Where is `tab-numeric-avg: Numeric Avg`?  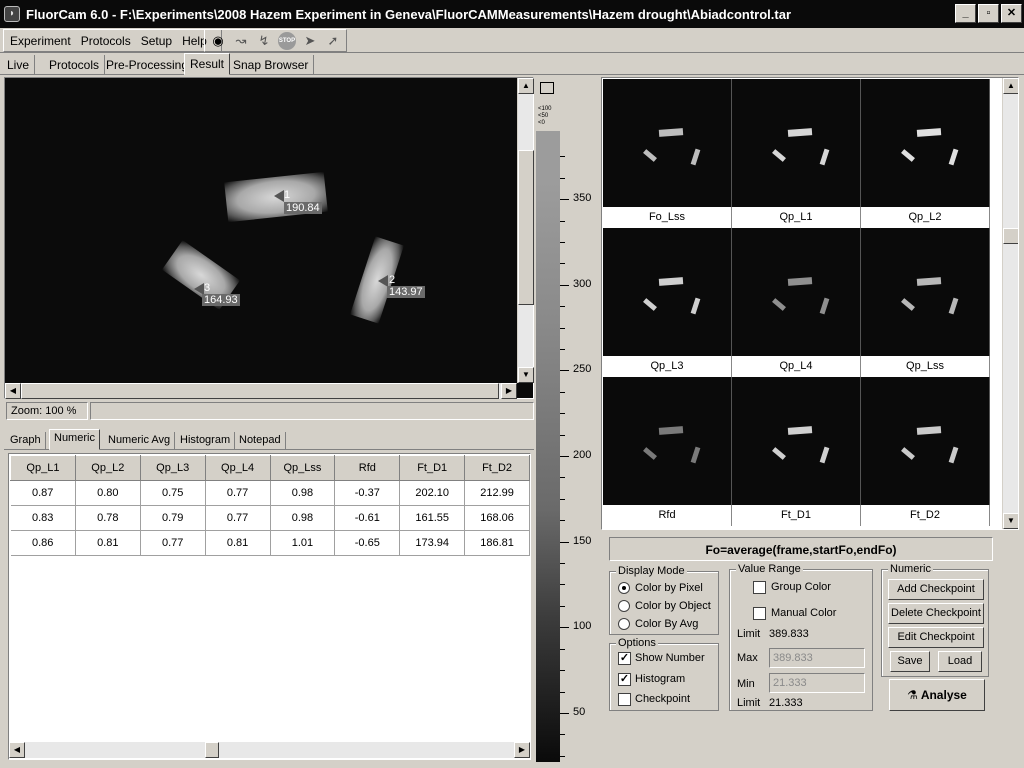
tab-numeric-avg: Numeric Avg is located at coordinates (140, 441).